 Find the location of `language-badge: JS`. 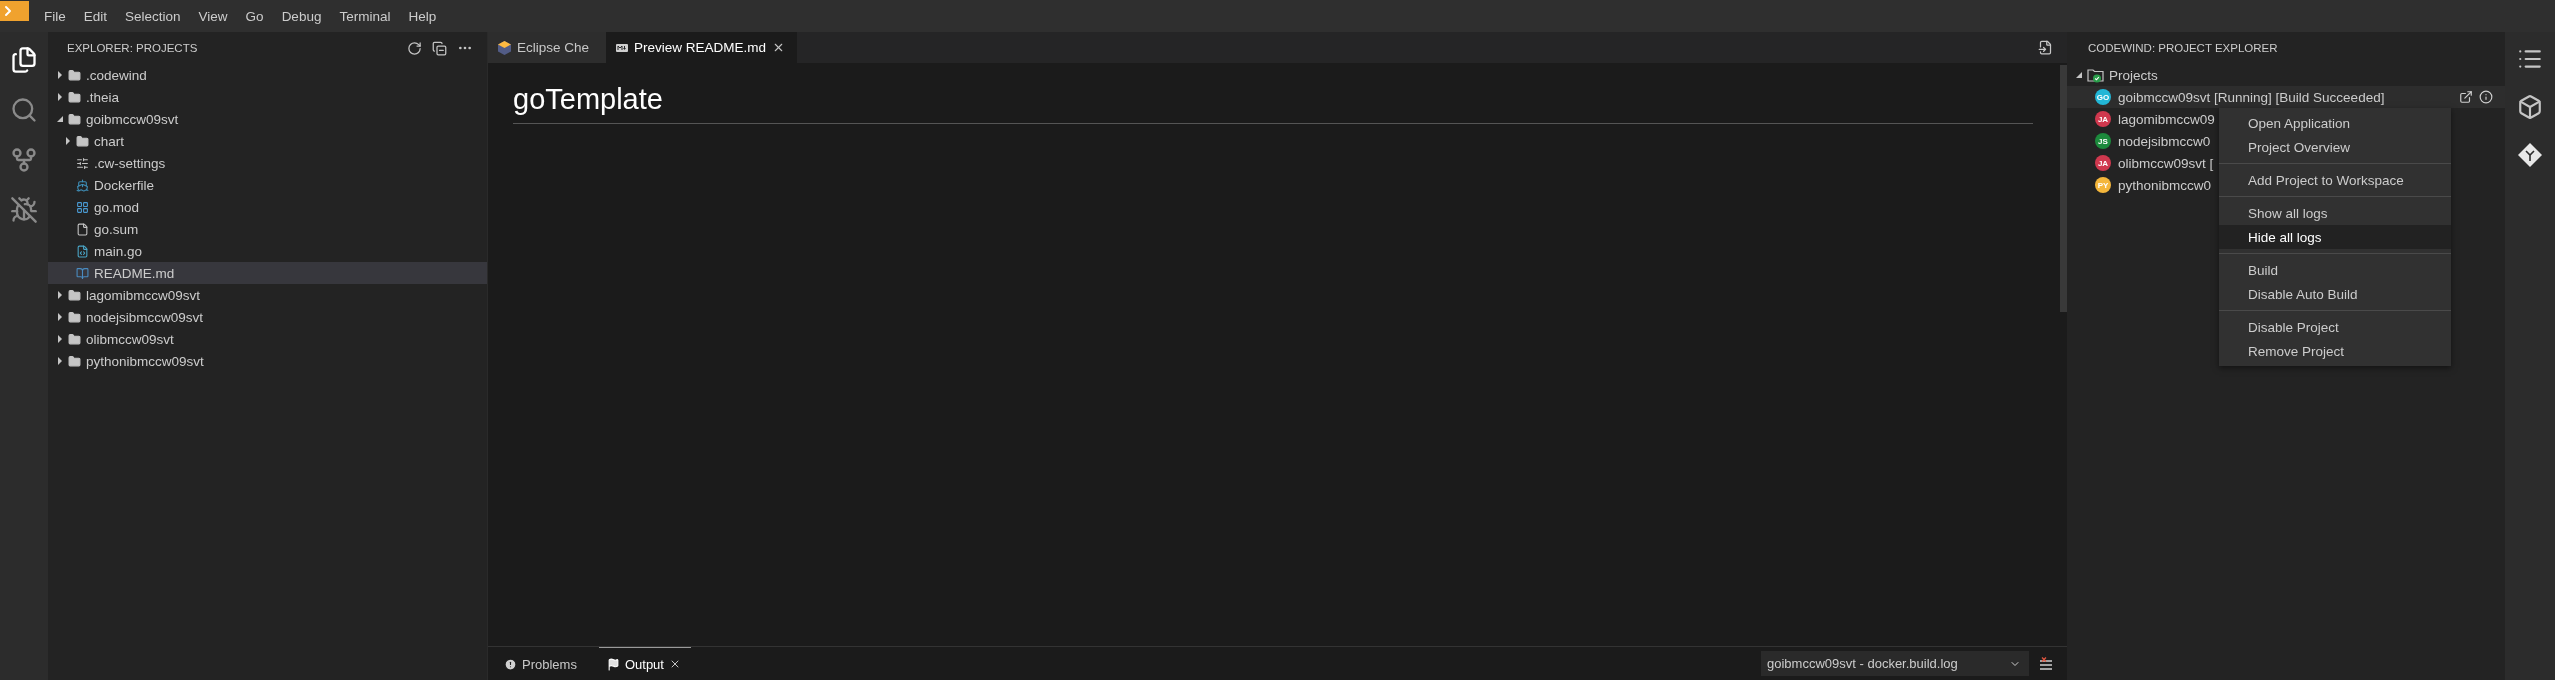

language-badge: JS is located at coordinates (2103, 141).